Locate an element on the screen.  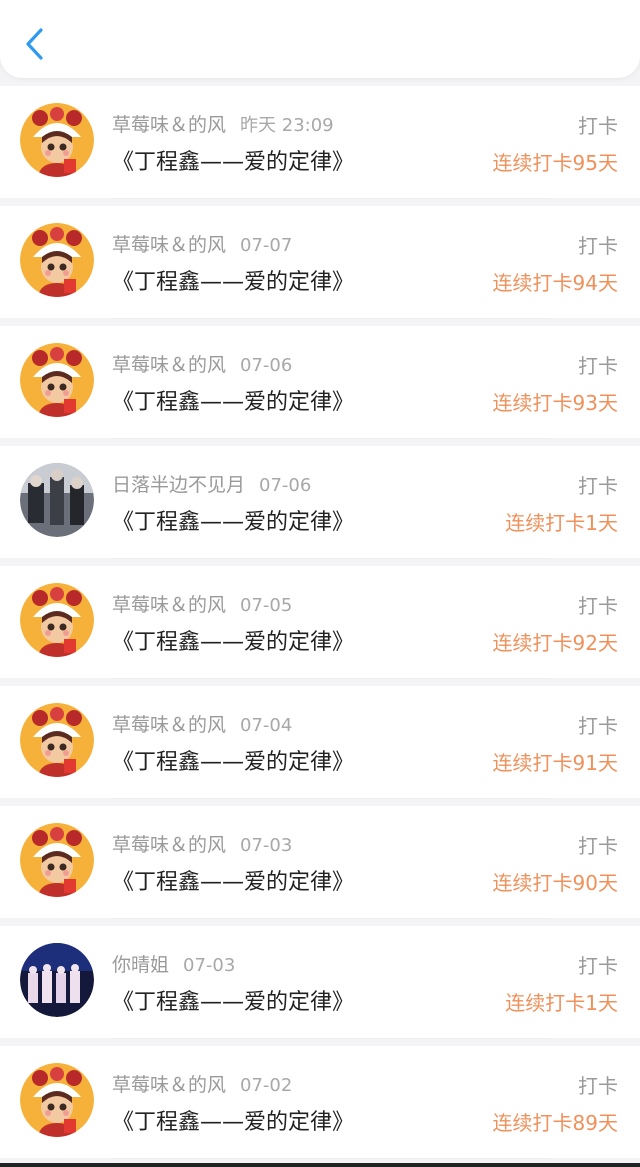
streak-text: 连续打卡95天 is located at coordinates (555, 163).